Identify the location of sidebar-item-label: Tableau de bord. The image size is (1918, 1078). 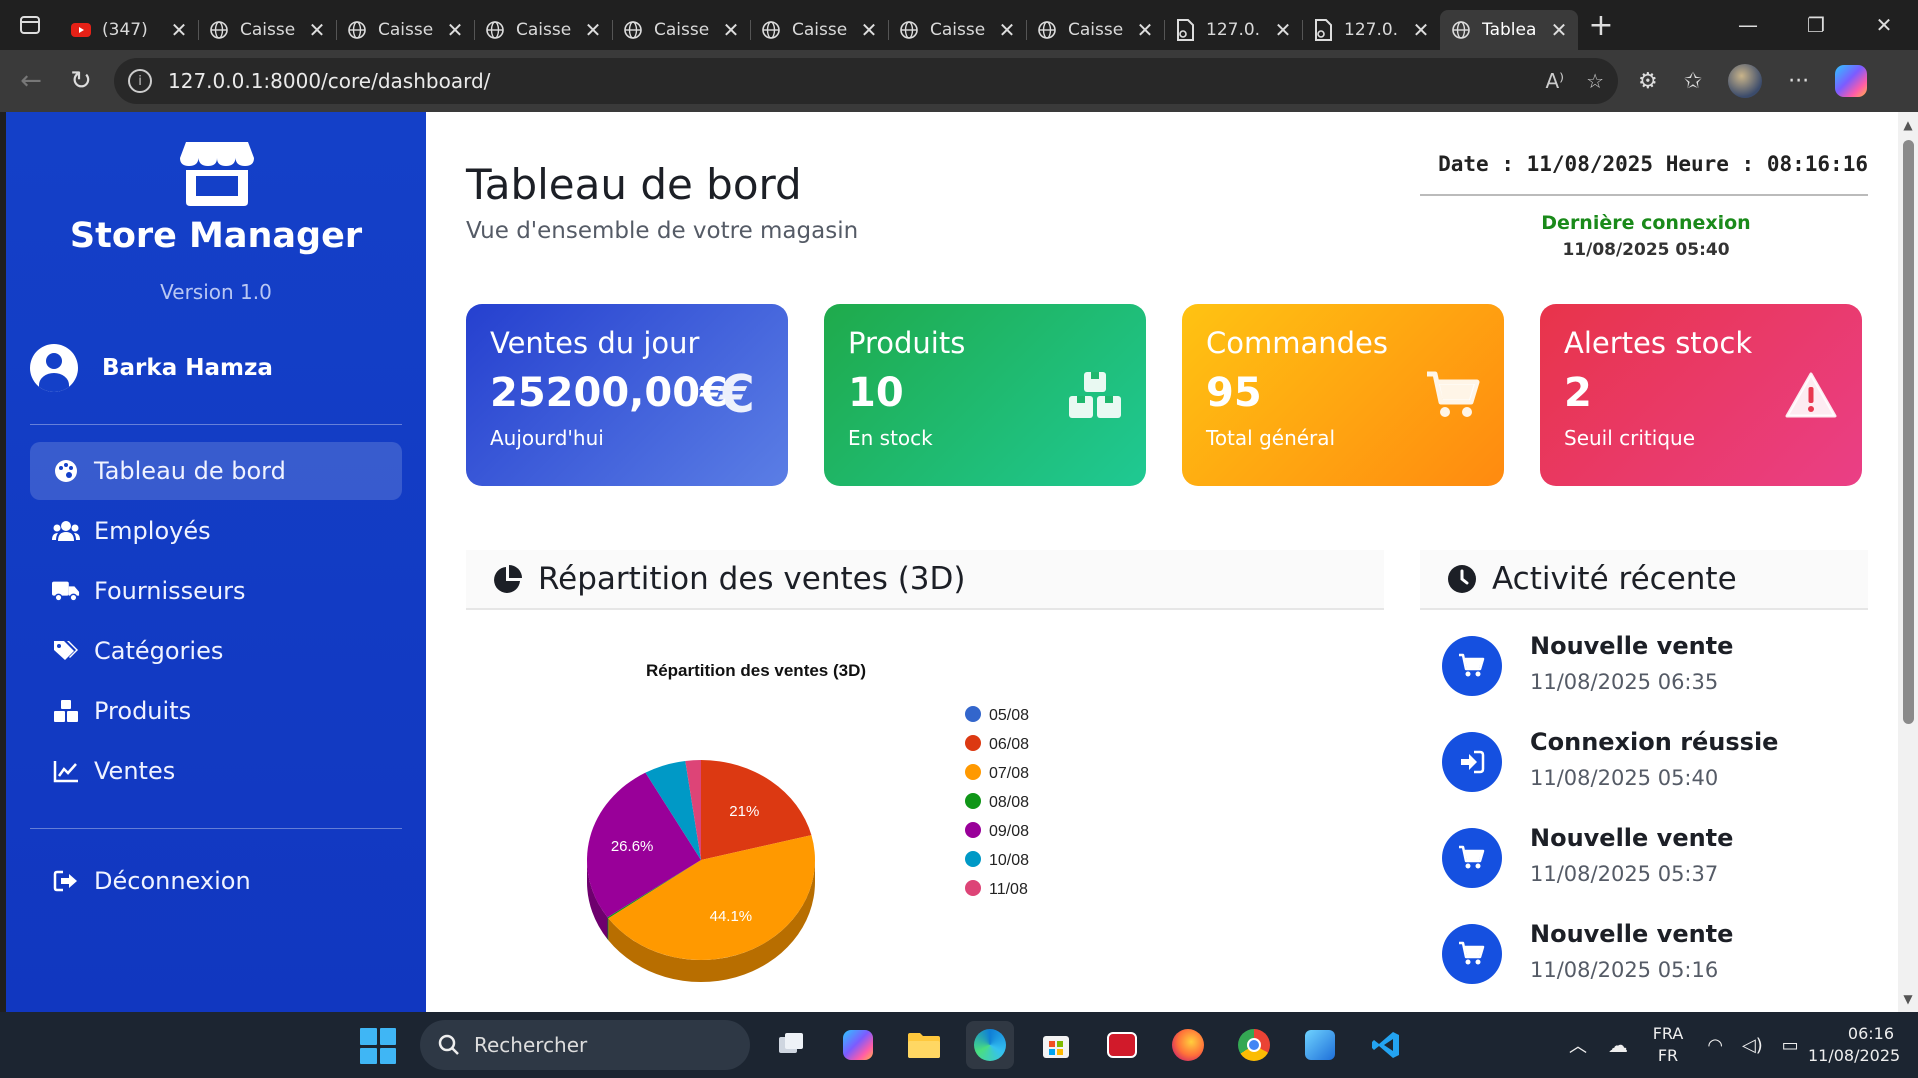
(190, 471).